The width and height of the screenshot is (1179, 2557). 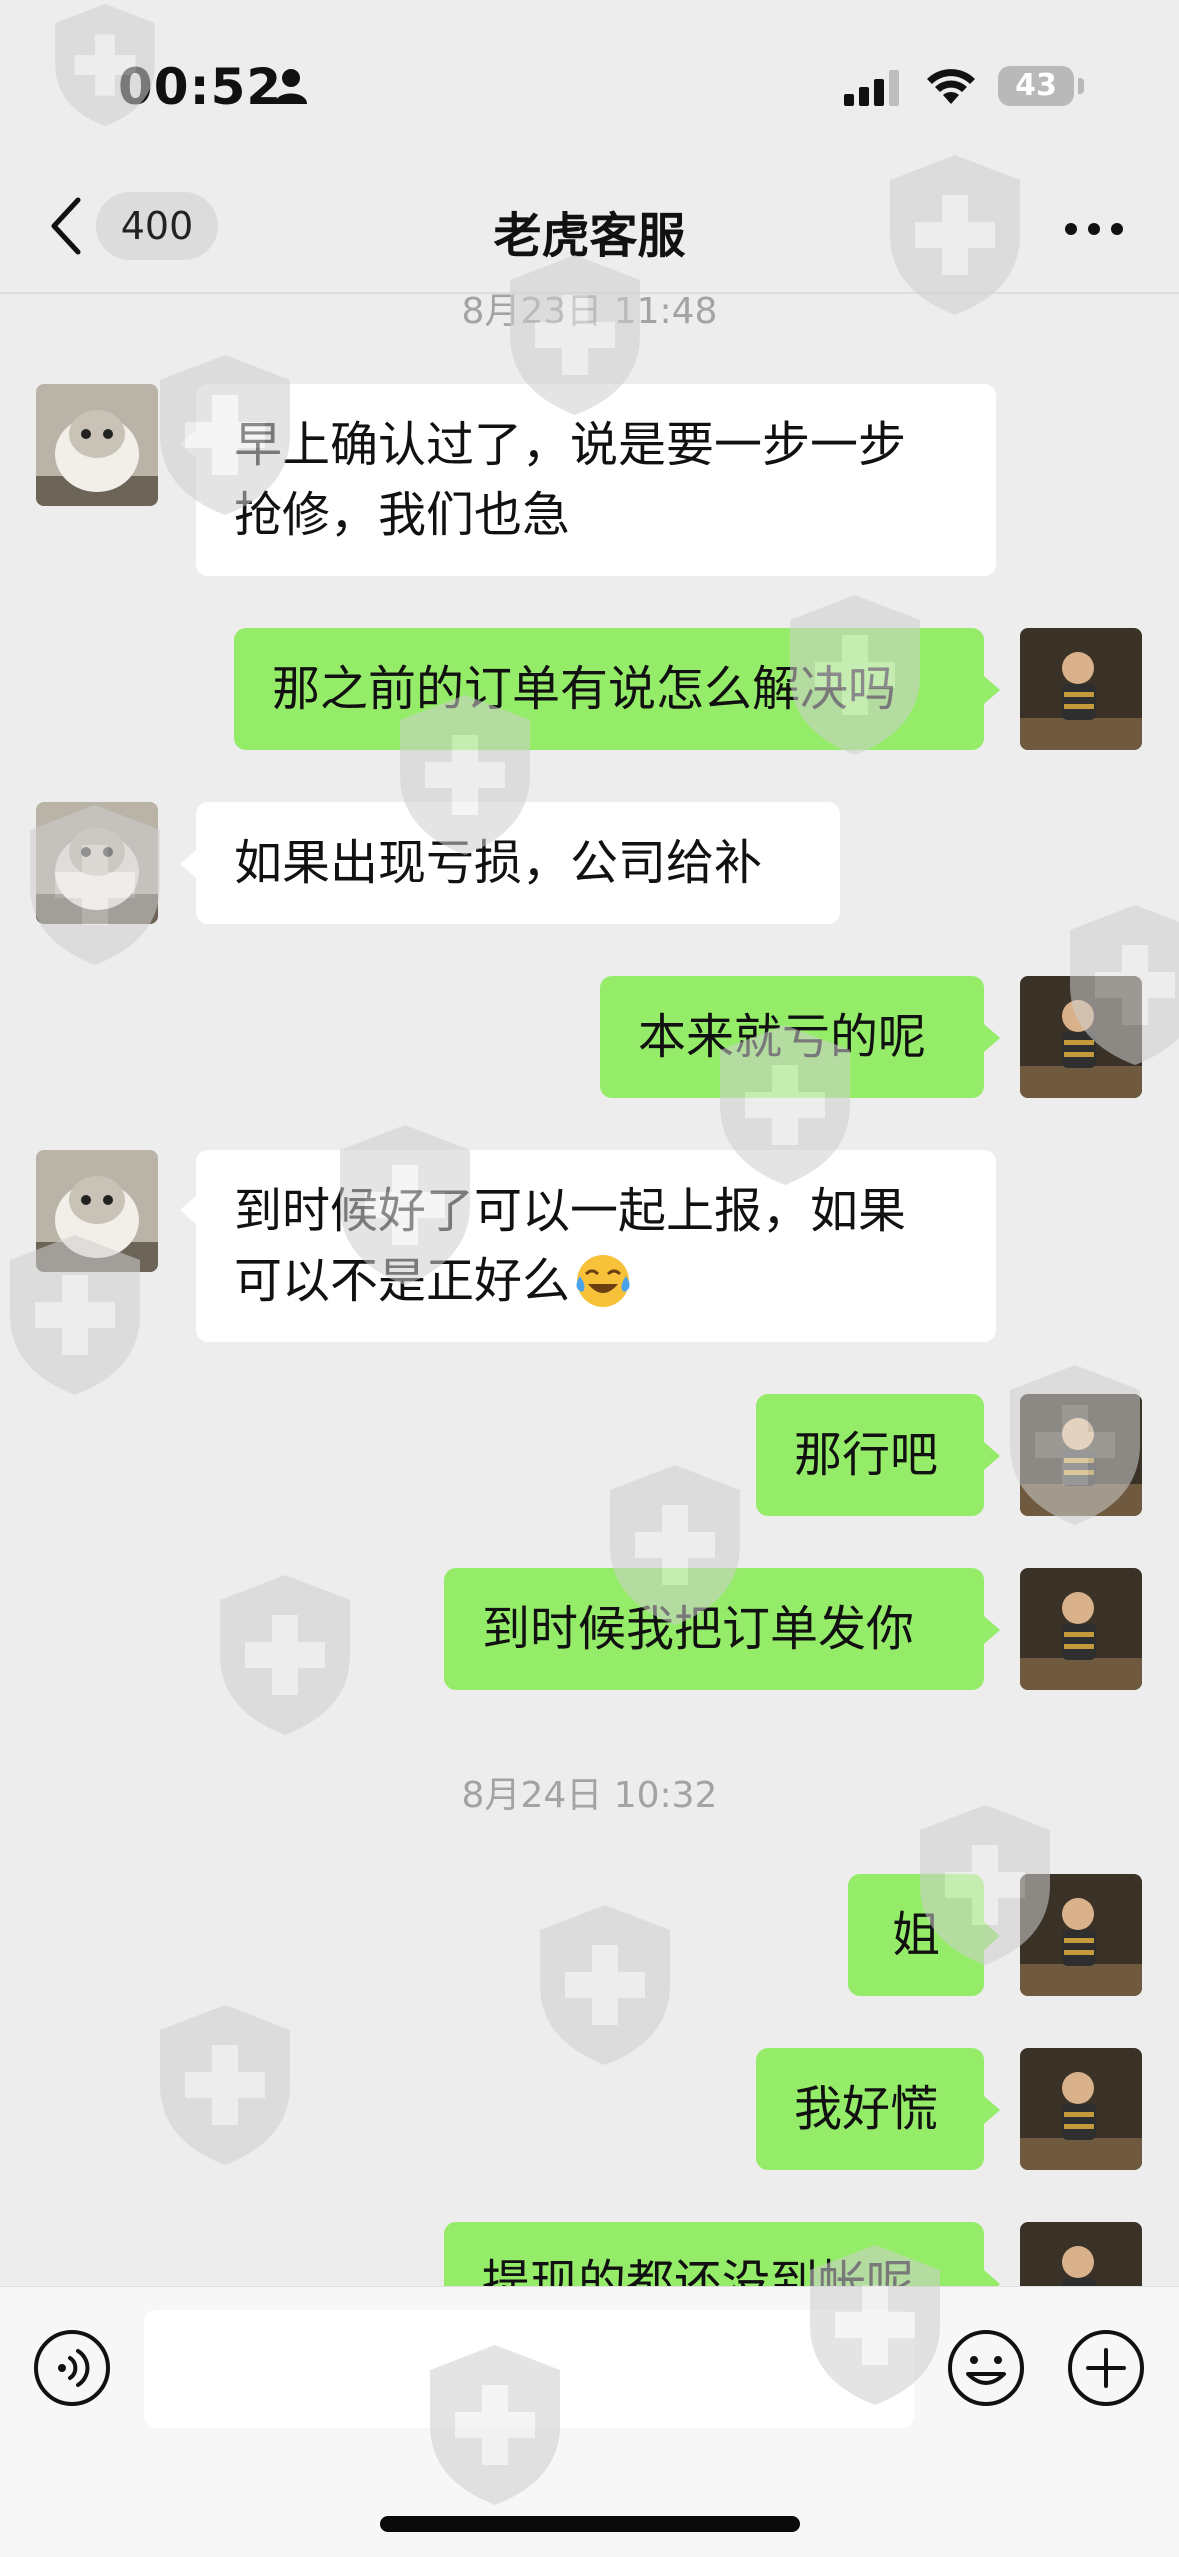 I want to click on message-text: 到时候我把订单发你, so click(x=698, y=1629).